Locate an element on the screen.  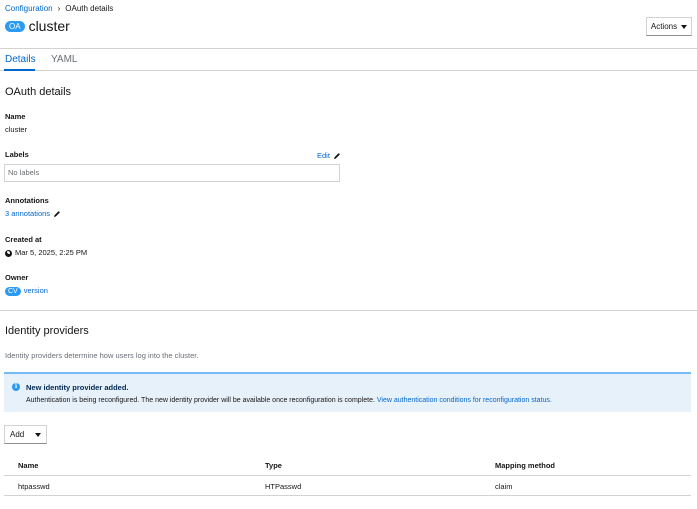
column-header-name: Name is located at coordinates (28, 466).